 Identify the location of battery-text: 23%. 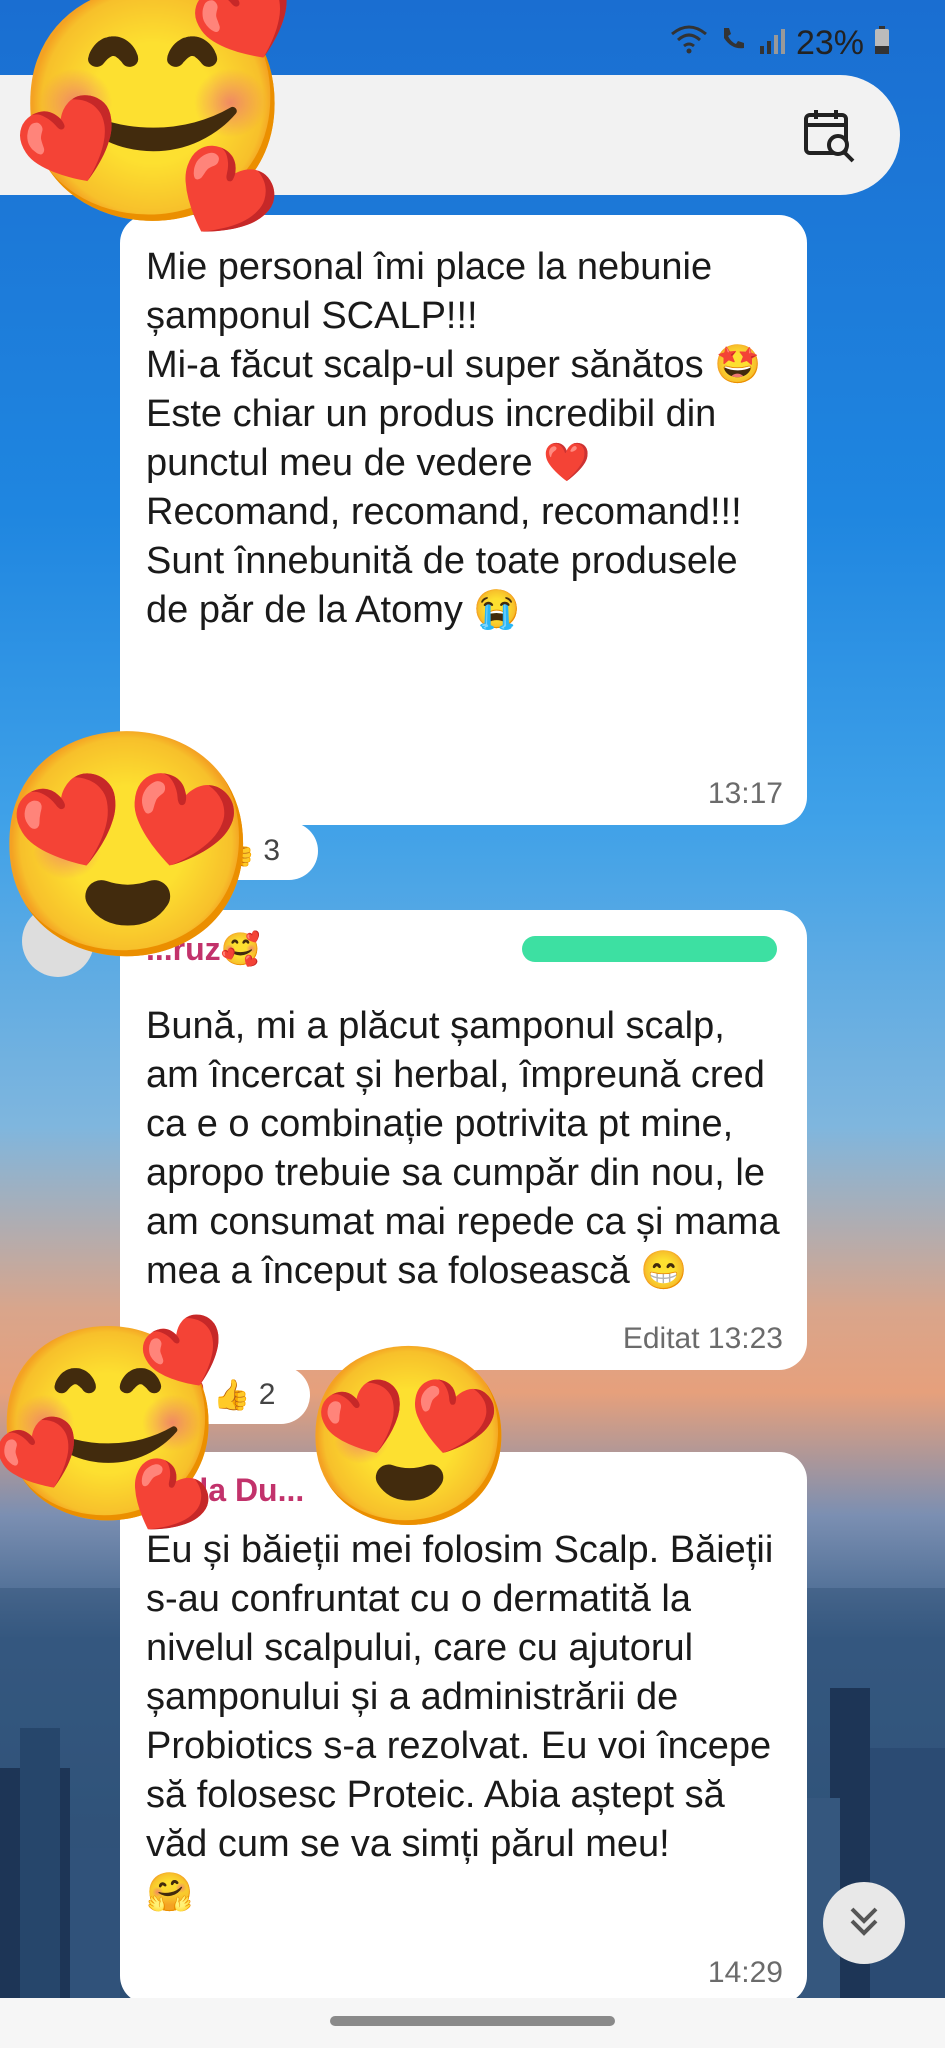
(829, 43).